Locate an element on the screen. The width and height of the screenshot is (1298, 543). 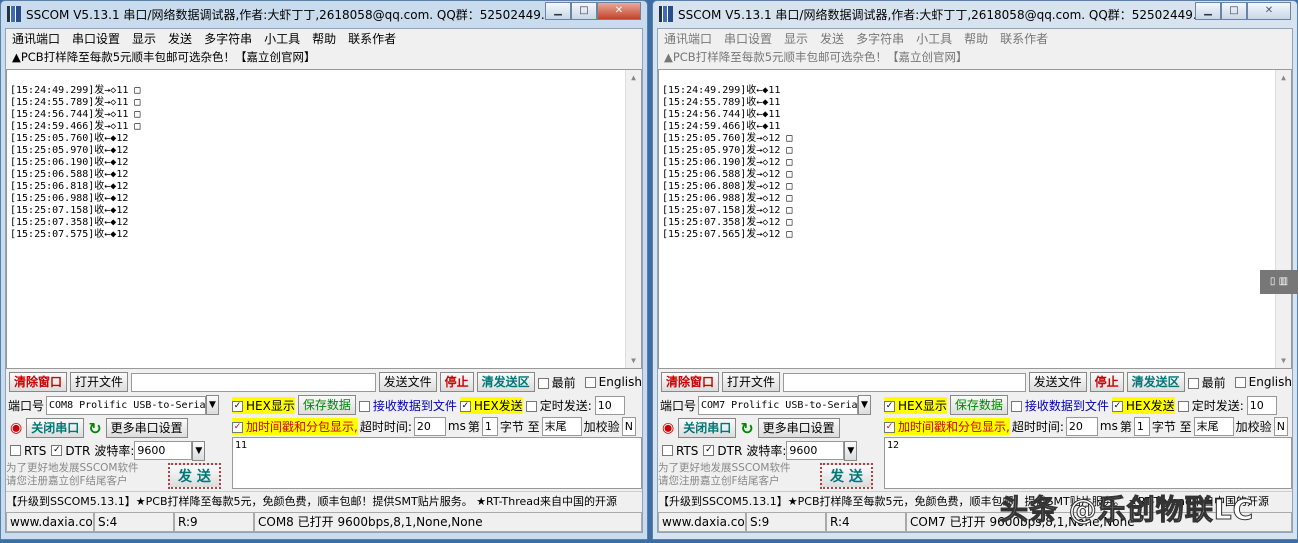
port-select: COM8 Prolific USB-to-Serial is located at coordinates (129, 405).